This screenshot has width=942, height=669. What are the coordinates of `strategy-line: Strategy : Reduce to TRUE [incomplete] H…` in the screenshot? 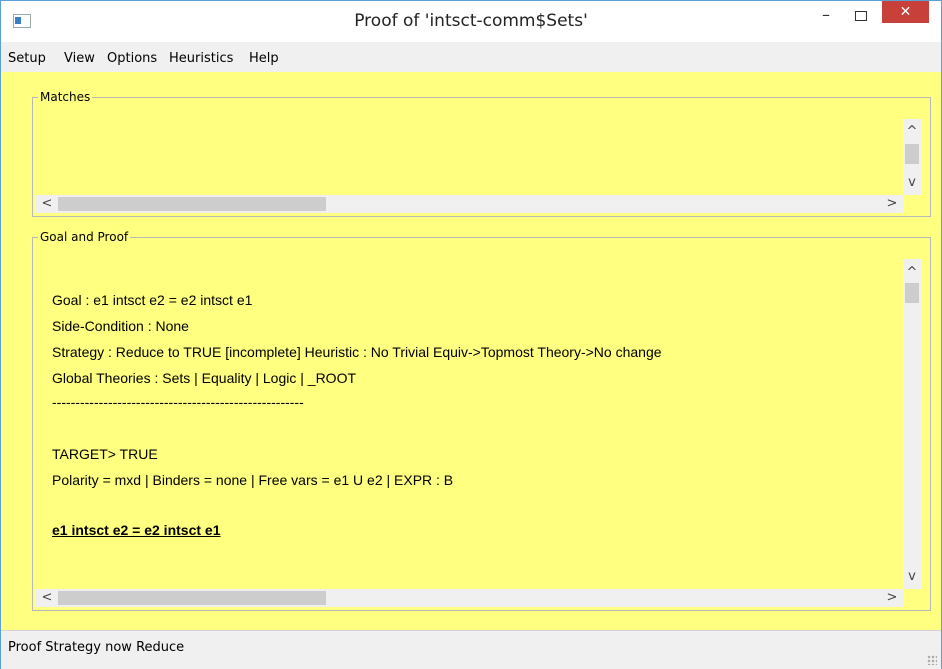 It's located at (357, 352).